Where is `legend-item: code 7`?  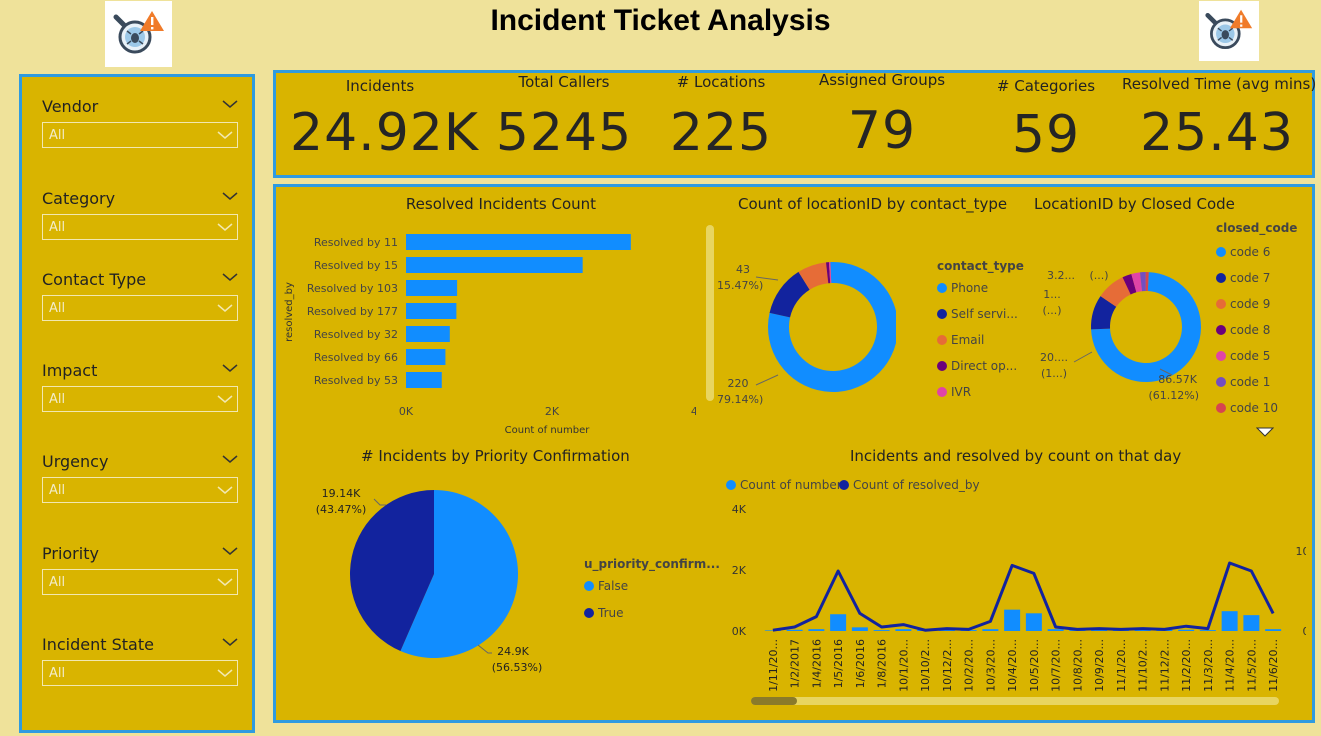
legend-item: code 7 is located at coordinates (1243, 278).